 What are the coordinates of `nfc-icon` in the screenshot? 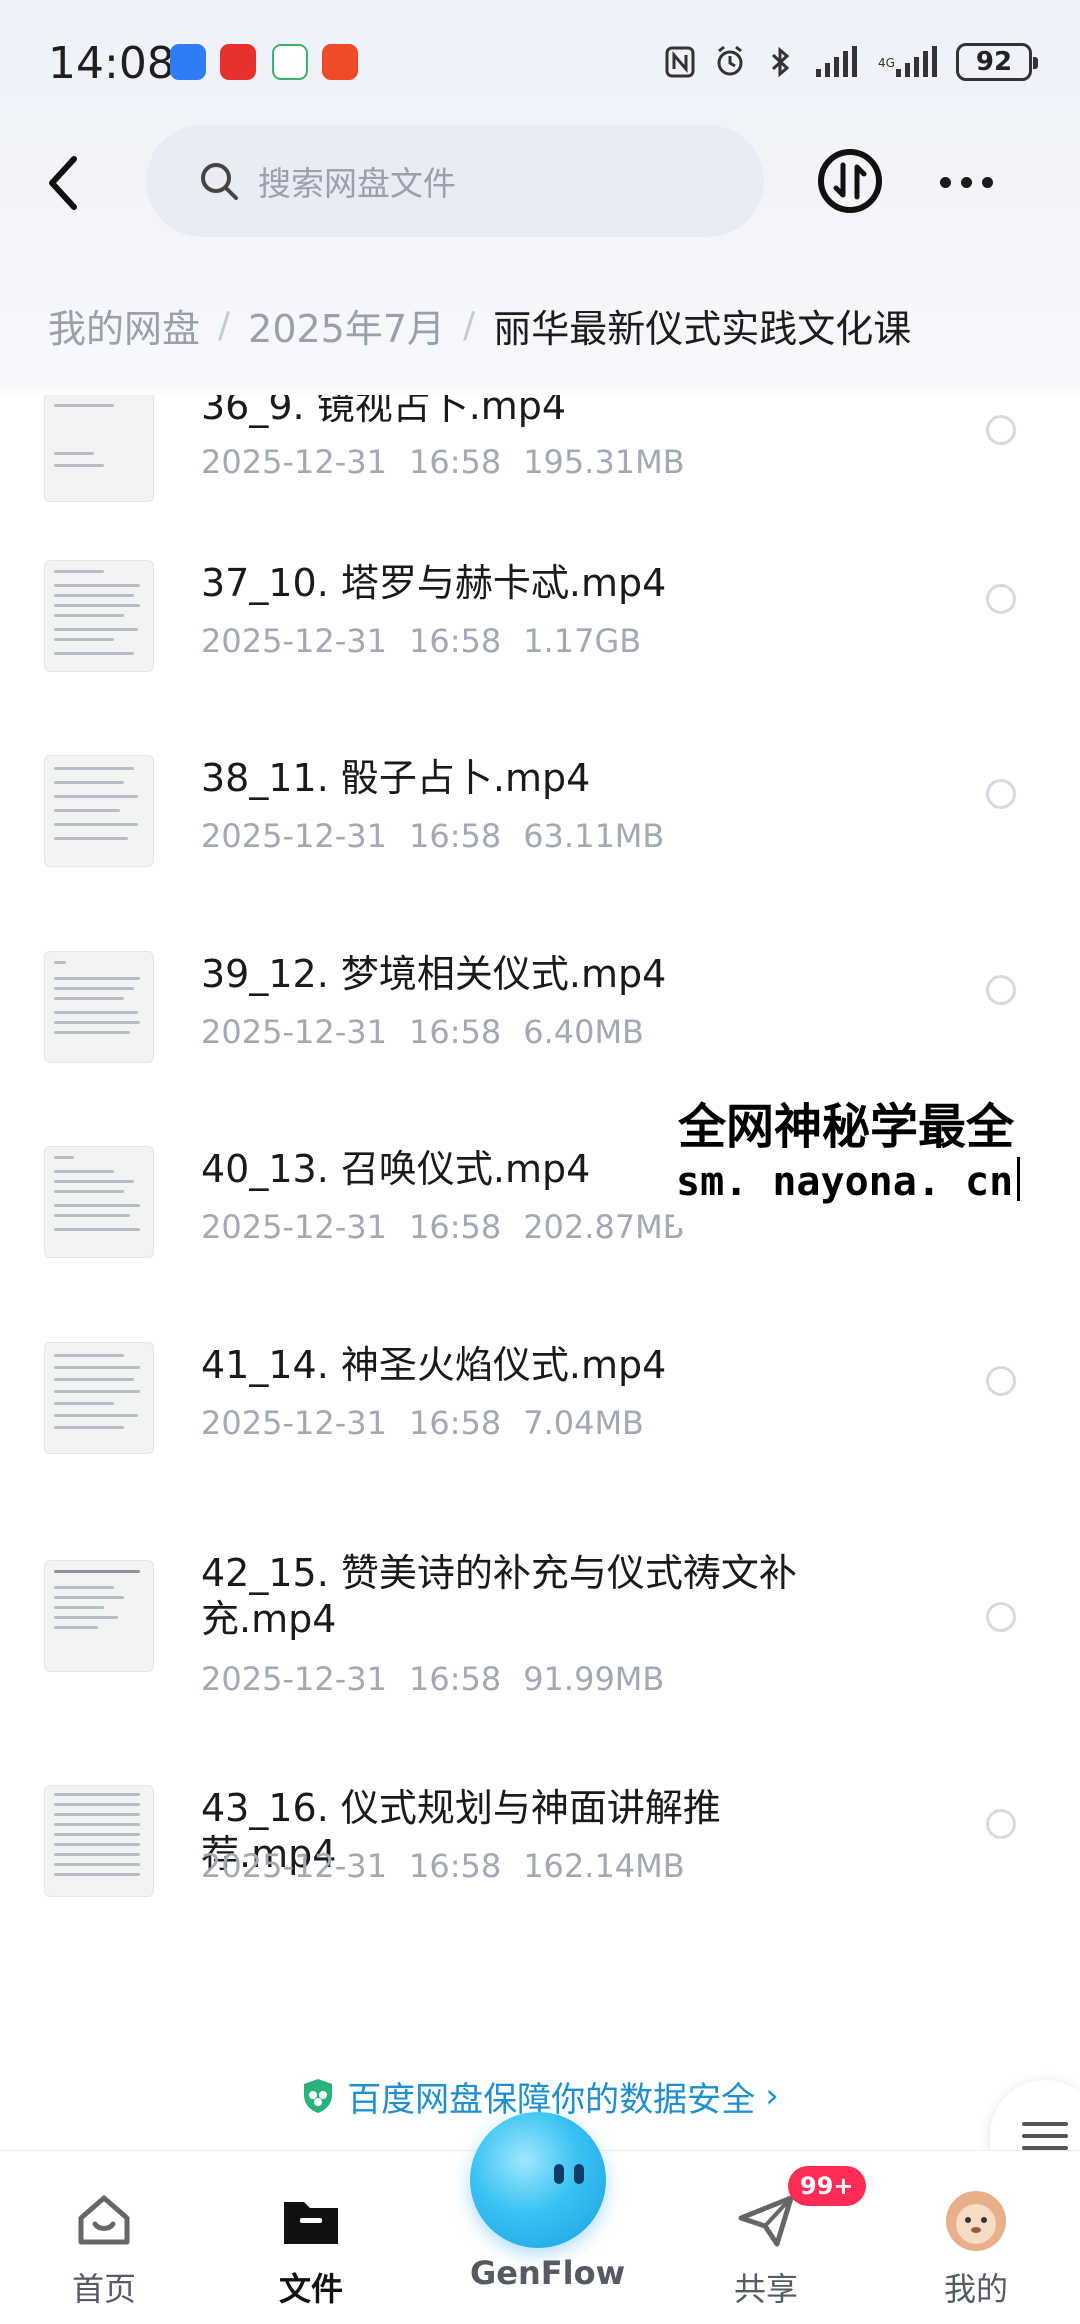 It's located at (680, 62).